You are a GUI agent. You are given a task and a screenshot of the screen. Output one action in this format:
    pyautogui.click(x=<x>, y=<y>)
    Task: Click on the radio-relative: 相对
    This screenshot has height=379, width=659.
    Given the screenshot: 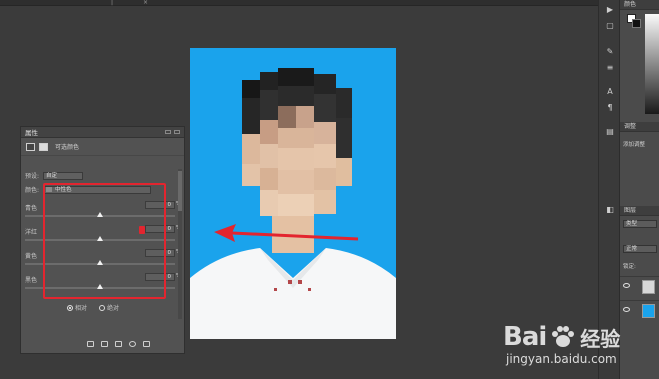 What is the action you would take?
    pyautogui.click(x=77, y=307)
    